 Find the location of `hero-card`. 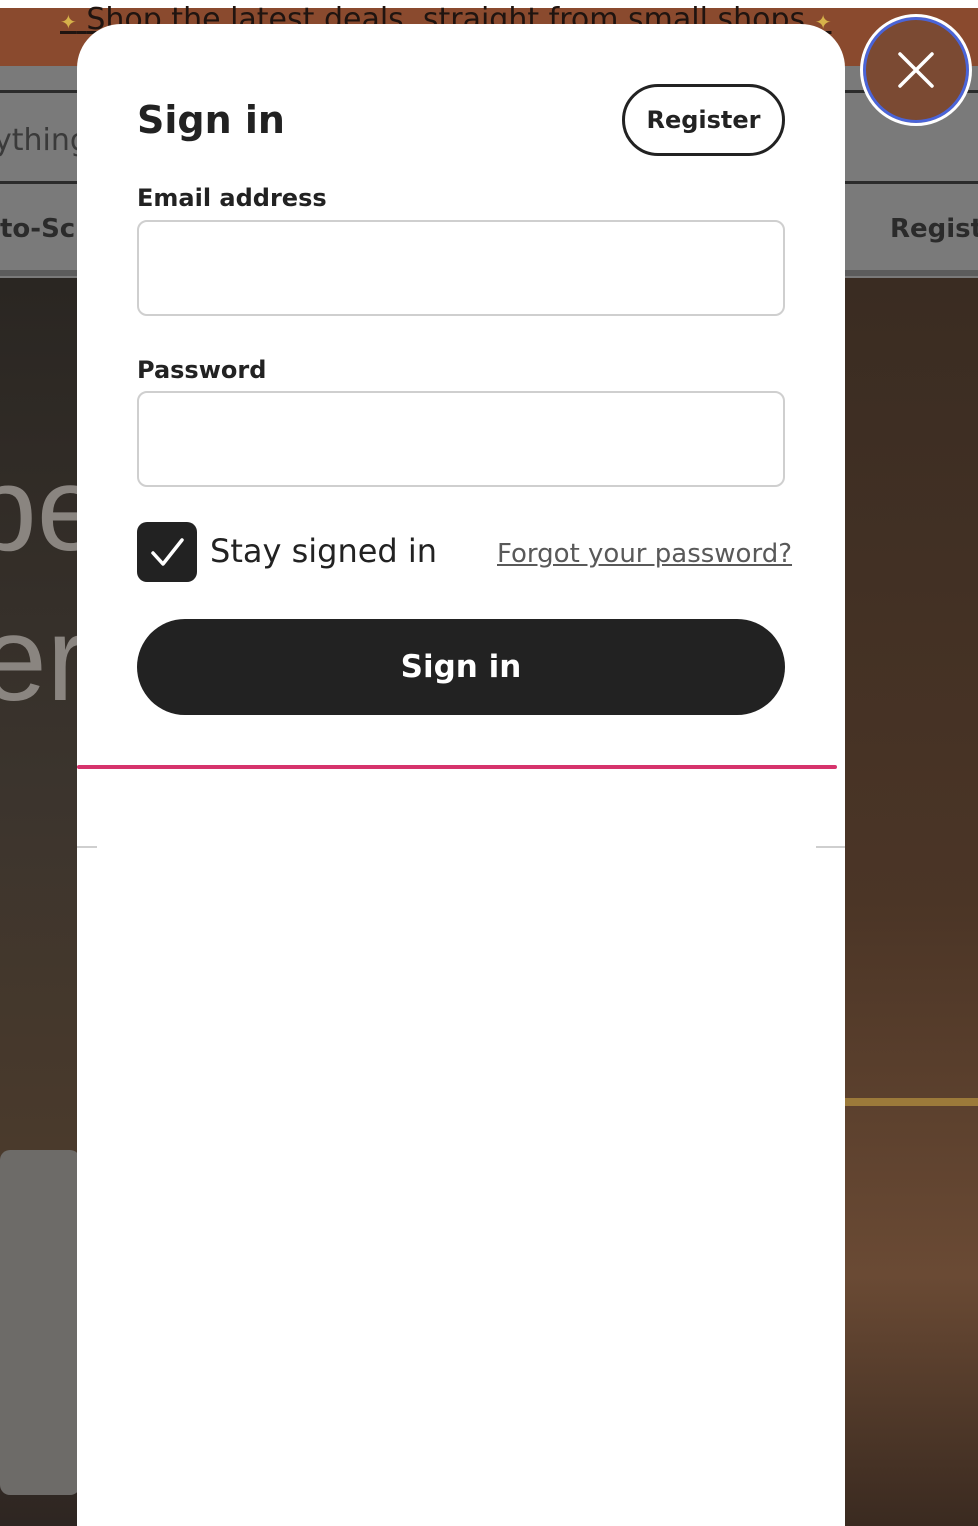

hero-card is located at coordinates (40, 1322).